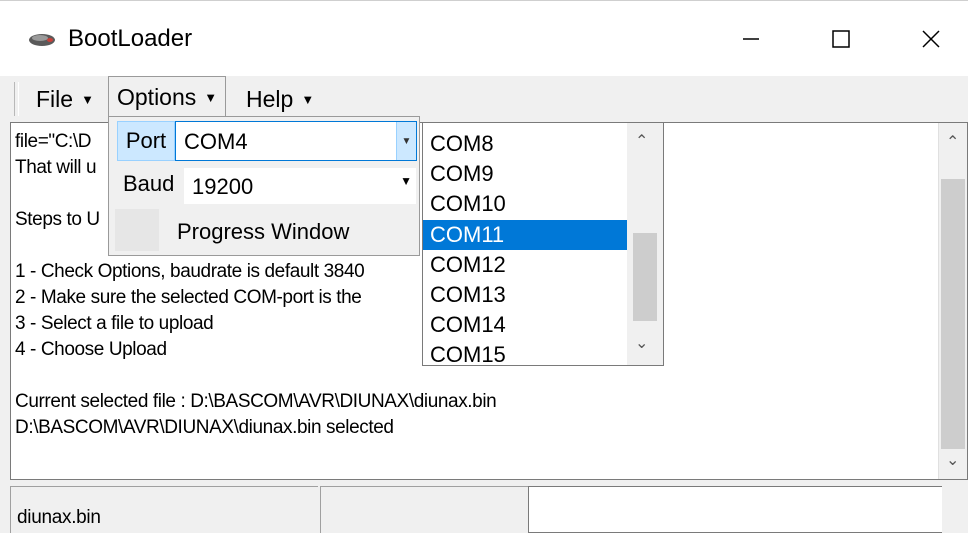 This screenshot has height=533, width=968. Describe the element at coordinates (42, 40) in the screenshot. I see `bootloader-app-icon` at that location.